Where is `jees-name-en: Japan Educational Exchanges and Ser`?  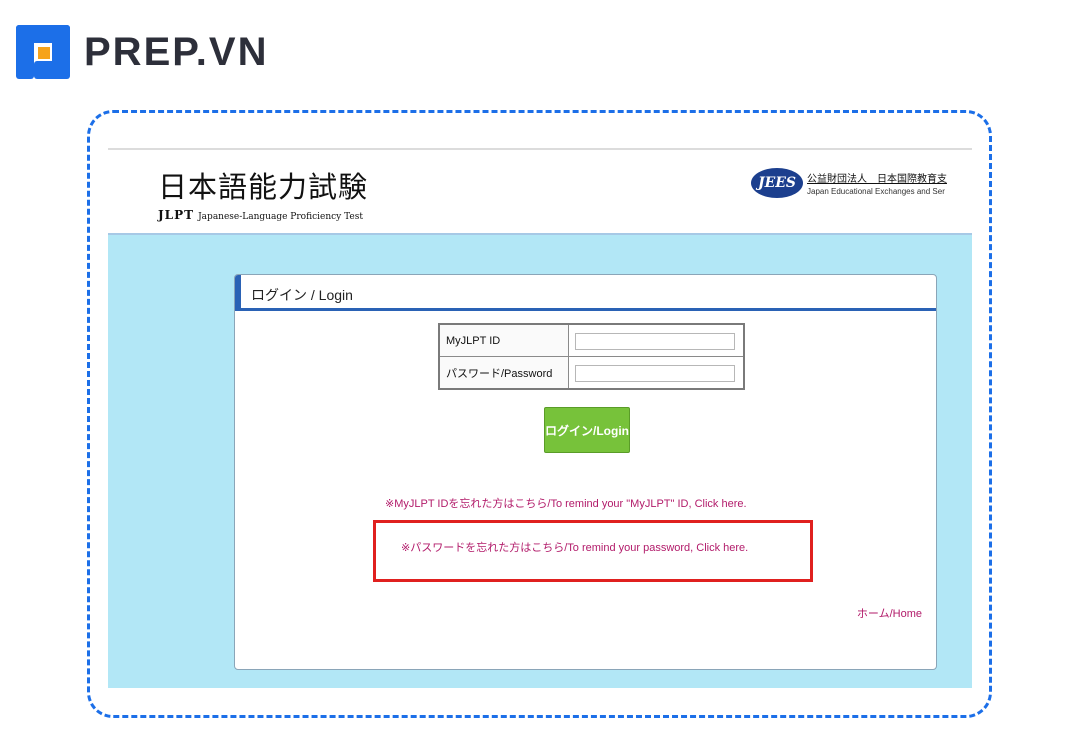
jees-name-en: Japan Educational Exchanges and Ser is located at coordinates (876, 191).